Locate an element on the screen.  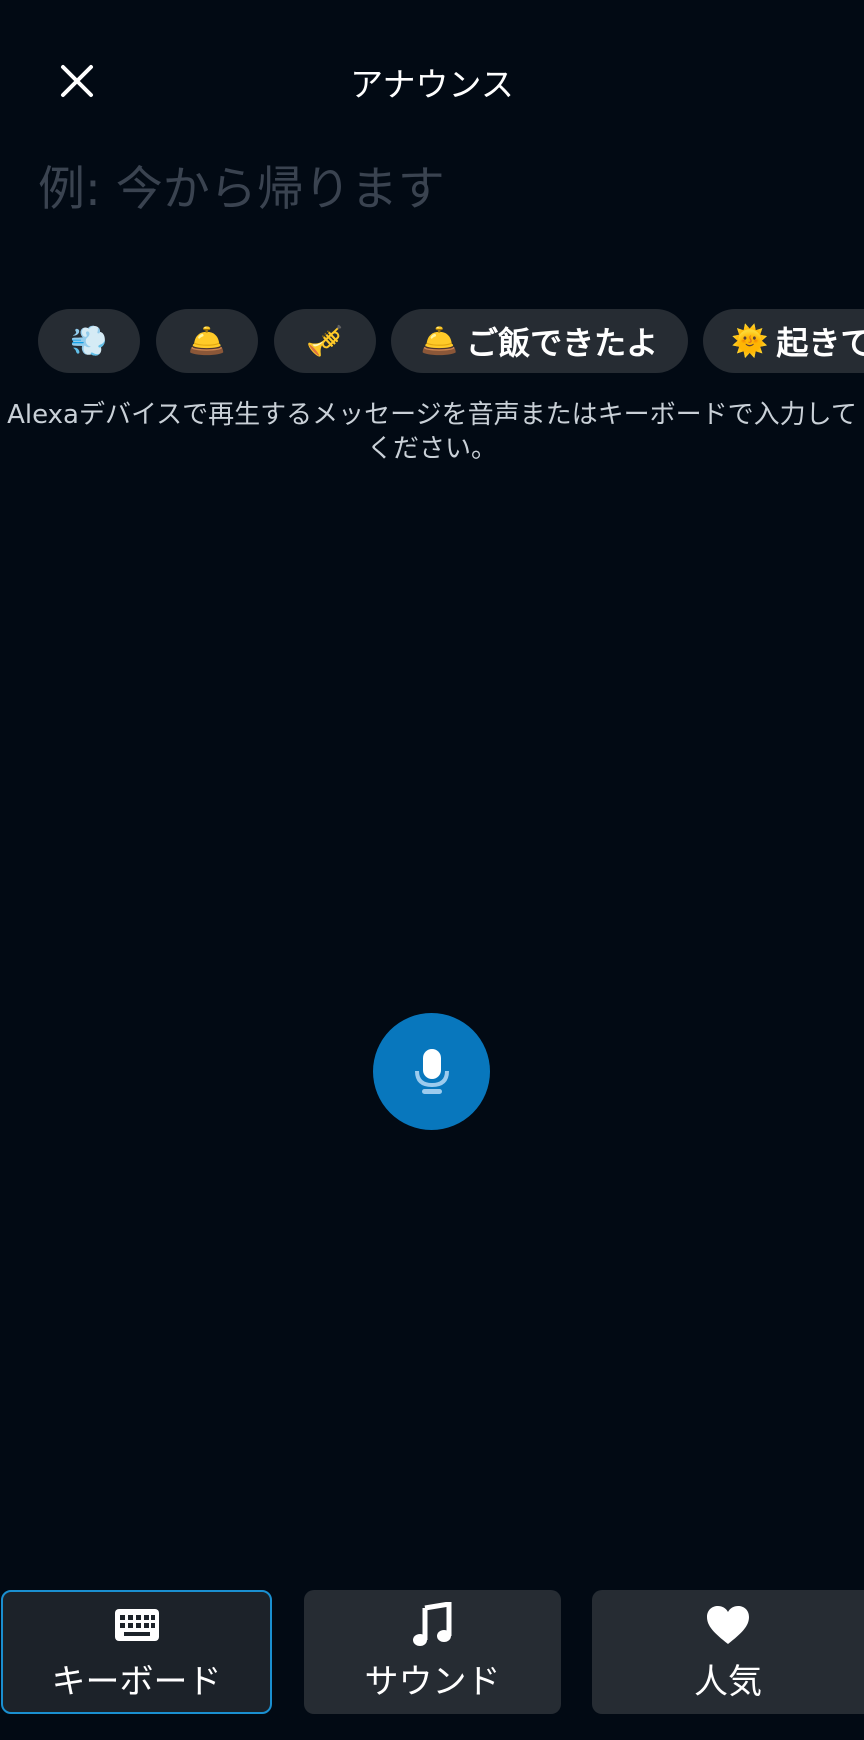
microphone-button is located at coordinates (431, 1071).